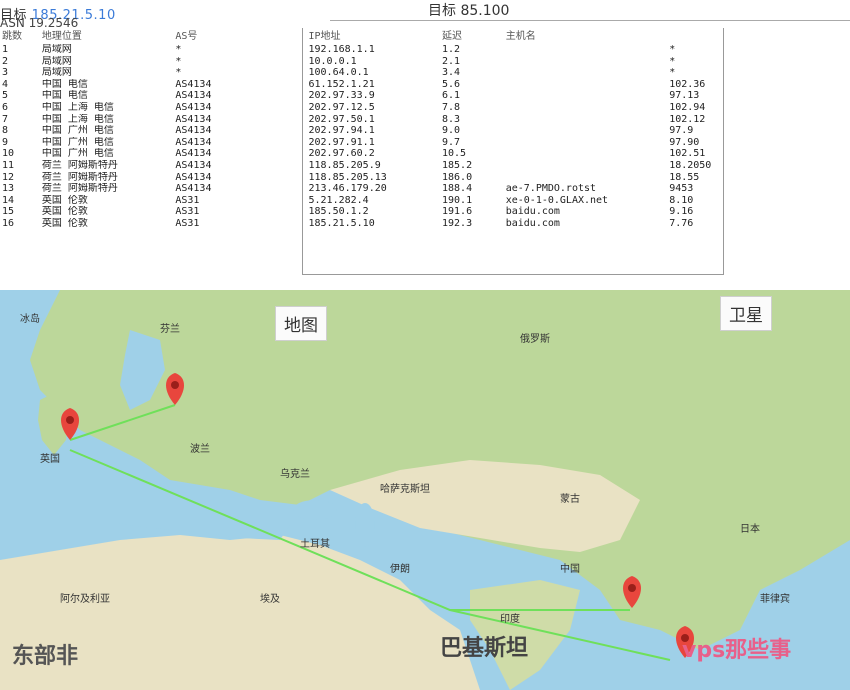 The height and width of the screenshot is (690, 850). Describe the element at coordinates (425, 73) in the screenshot. I see `table-row: 3 局域网 * 100.64.0.1 3.4 *` at that location.